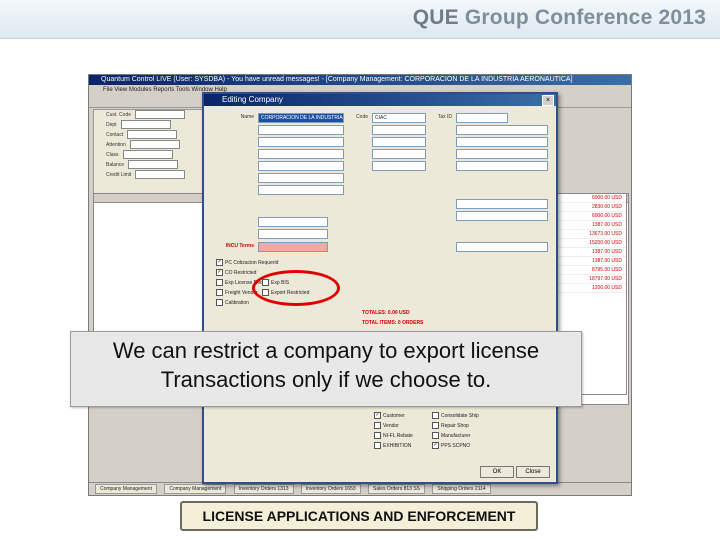  Describe the element at coordinates (548, 100) in the screenshot. I see `close-icon: ×` at that location.